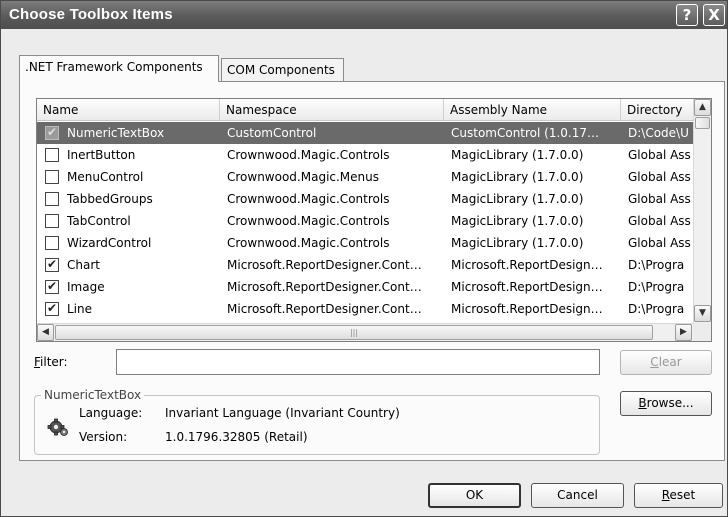 This screenshot has width=728, height=517. I want to click on language-label: Language:, so click(111, 413).